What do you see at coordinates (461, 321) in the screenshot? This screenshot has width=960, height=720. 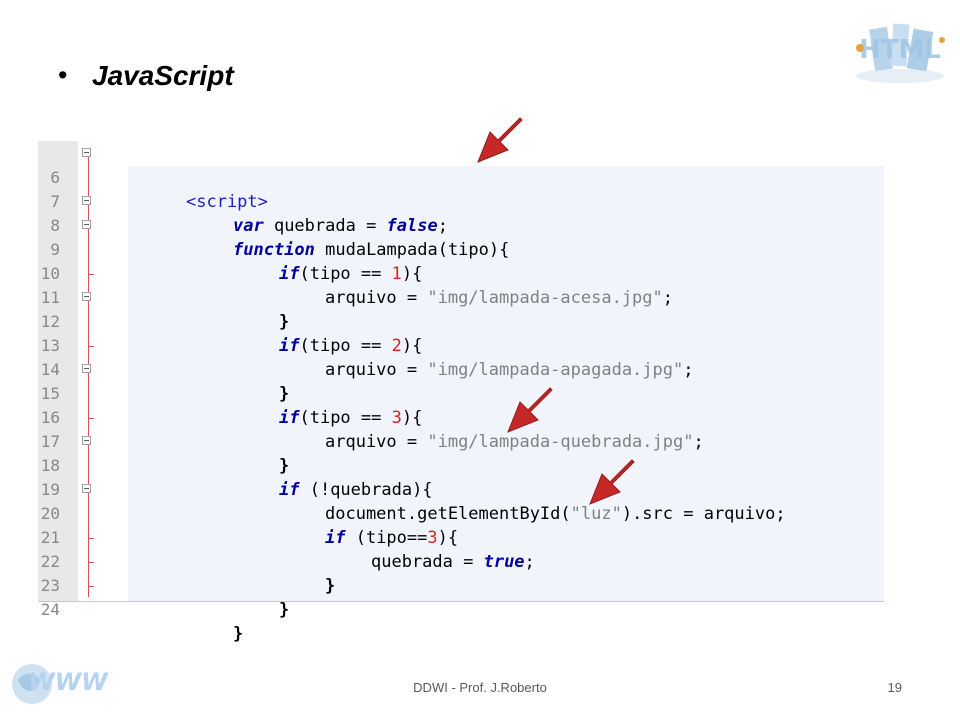 I see `code-line: 12 if(tipo == 2){` at bounding box center [461, 321].